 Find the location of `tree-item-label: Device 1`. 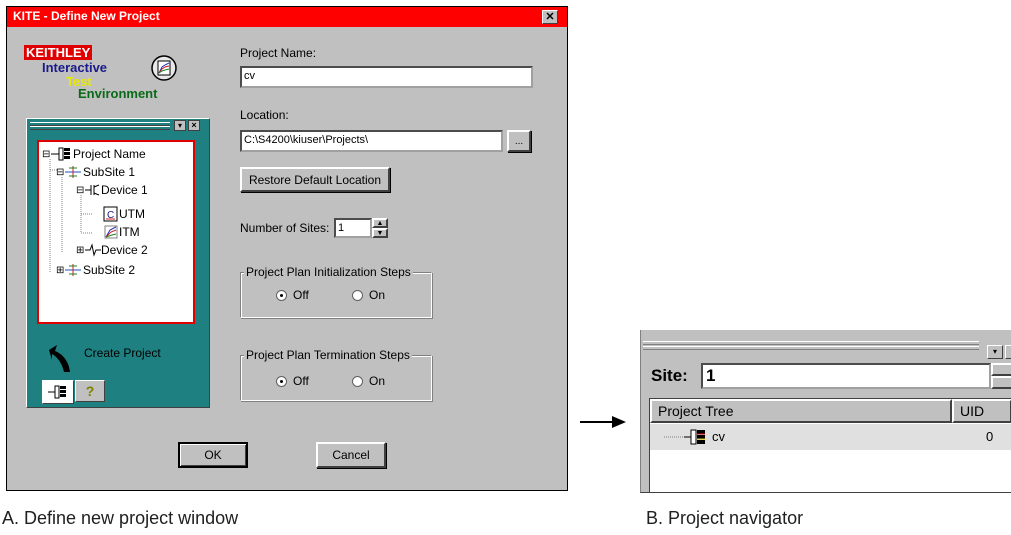

tree-item-label: Device 1 is located at coordinates (124, 190).